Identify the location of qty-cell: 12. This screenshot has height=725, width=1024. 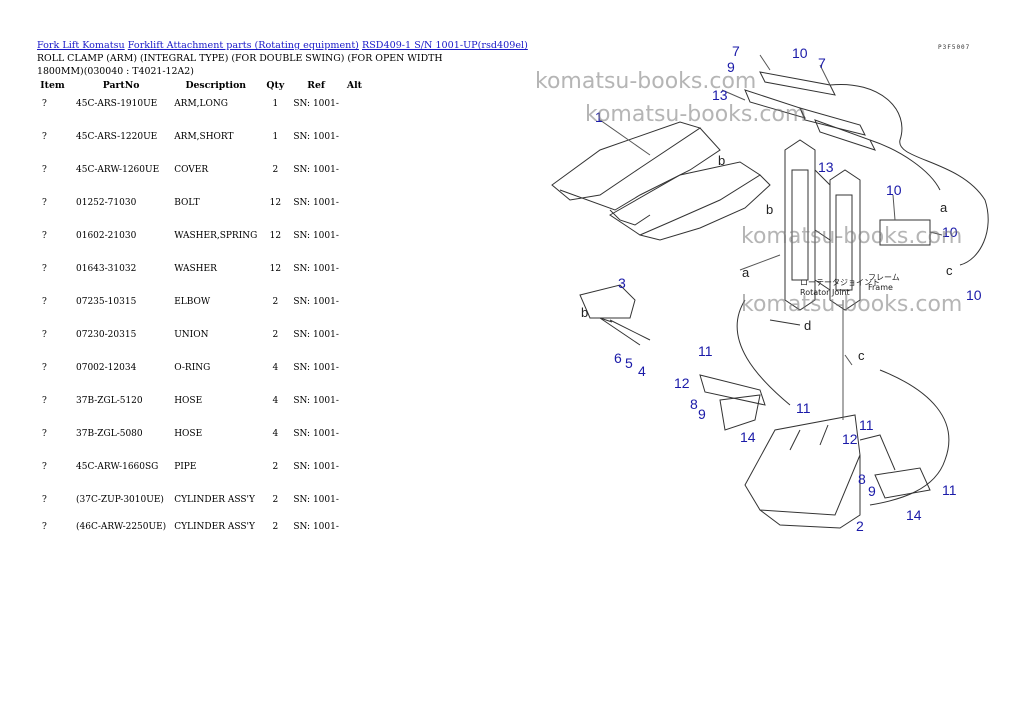
(275, 203).